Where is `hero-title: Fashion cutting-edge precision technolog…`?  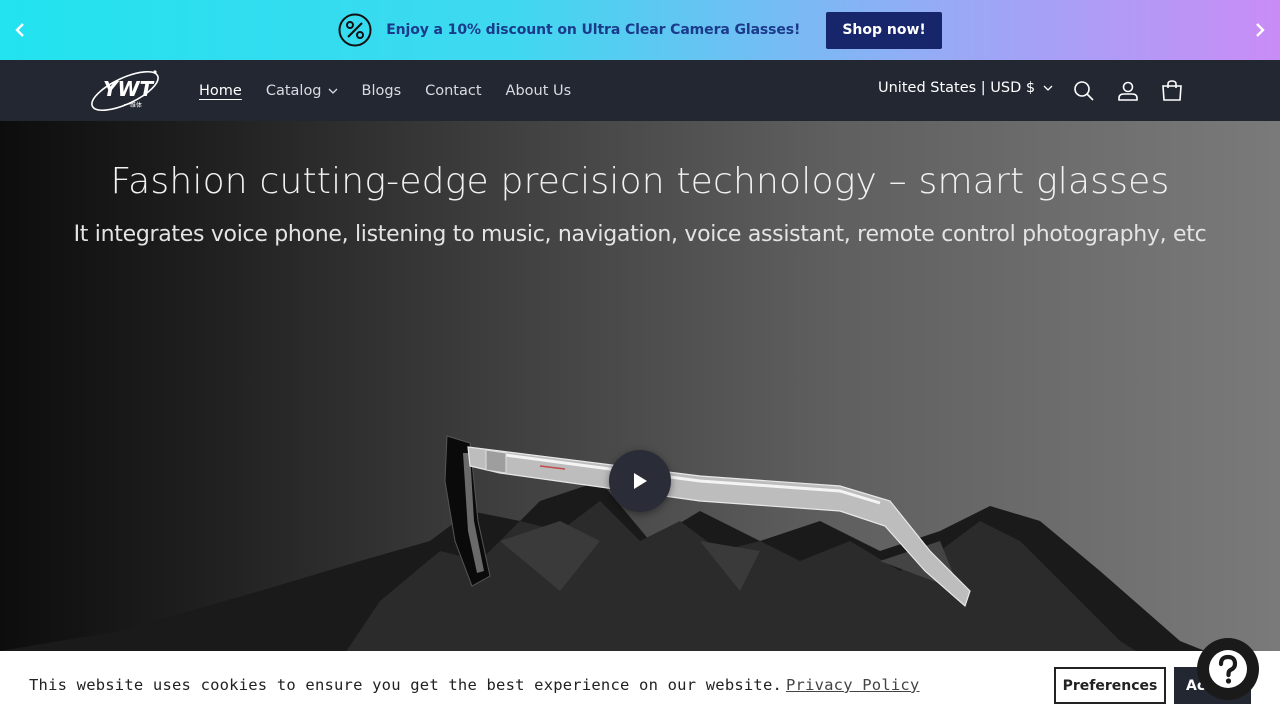
hero-title: Fashion cutting-edge precision technolog… is located at coordinates (640, 181).